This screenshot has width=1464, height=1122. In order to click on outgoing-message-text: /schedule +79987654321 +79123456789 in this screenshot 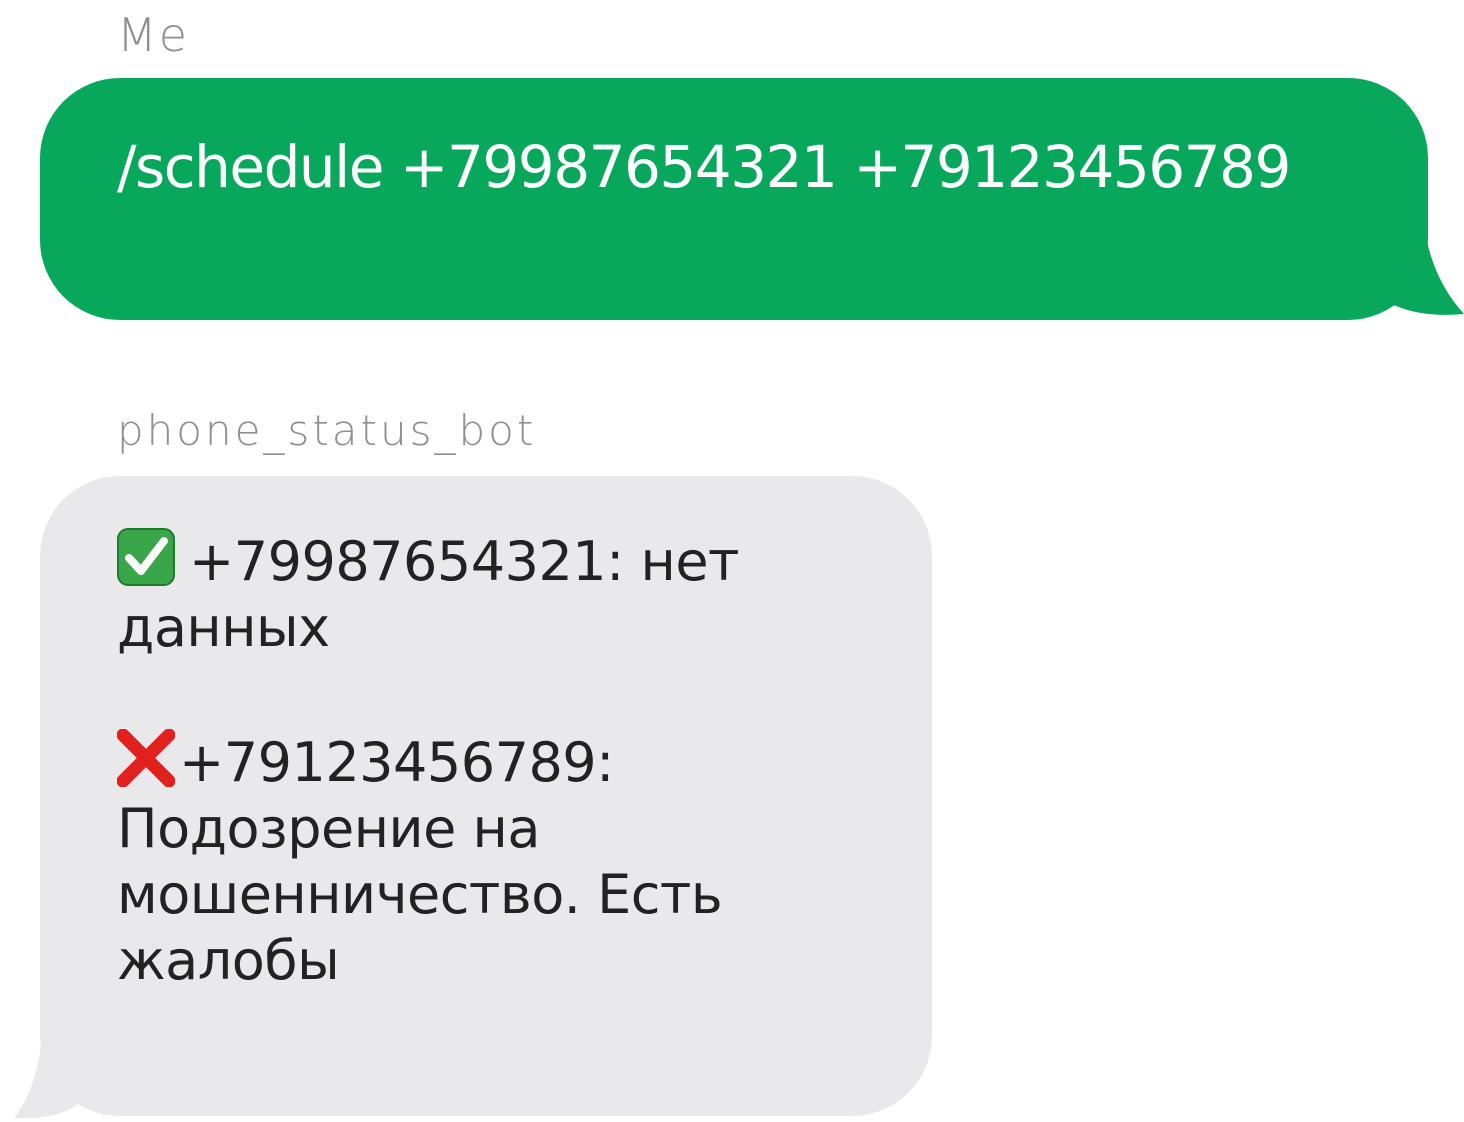, I will do `click(704, 167)`.